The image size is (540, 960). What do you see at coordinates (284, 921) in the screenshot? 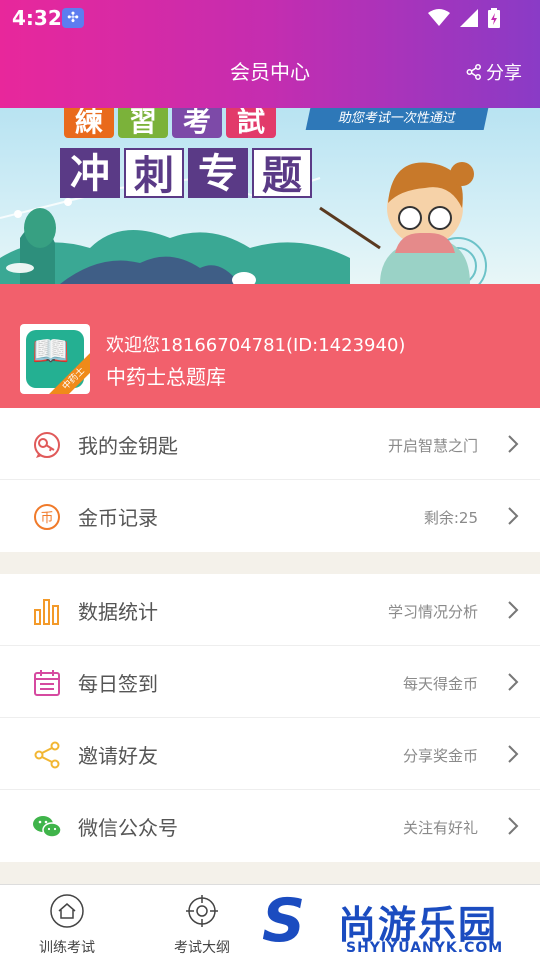
I see `watermark-logo-icon: S` at bounding box center [284, 921].